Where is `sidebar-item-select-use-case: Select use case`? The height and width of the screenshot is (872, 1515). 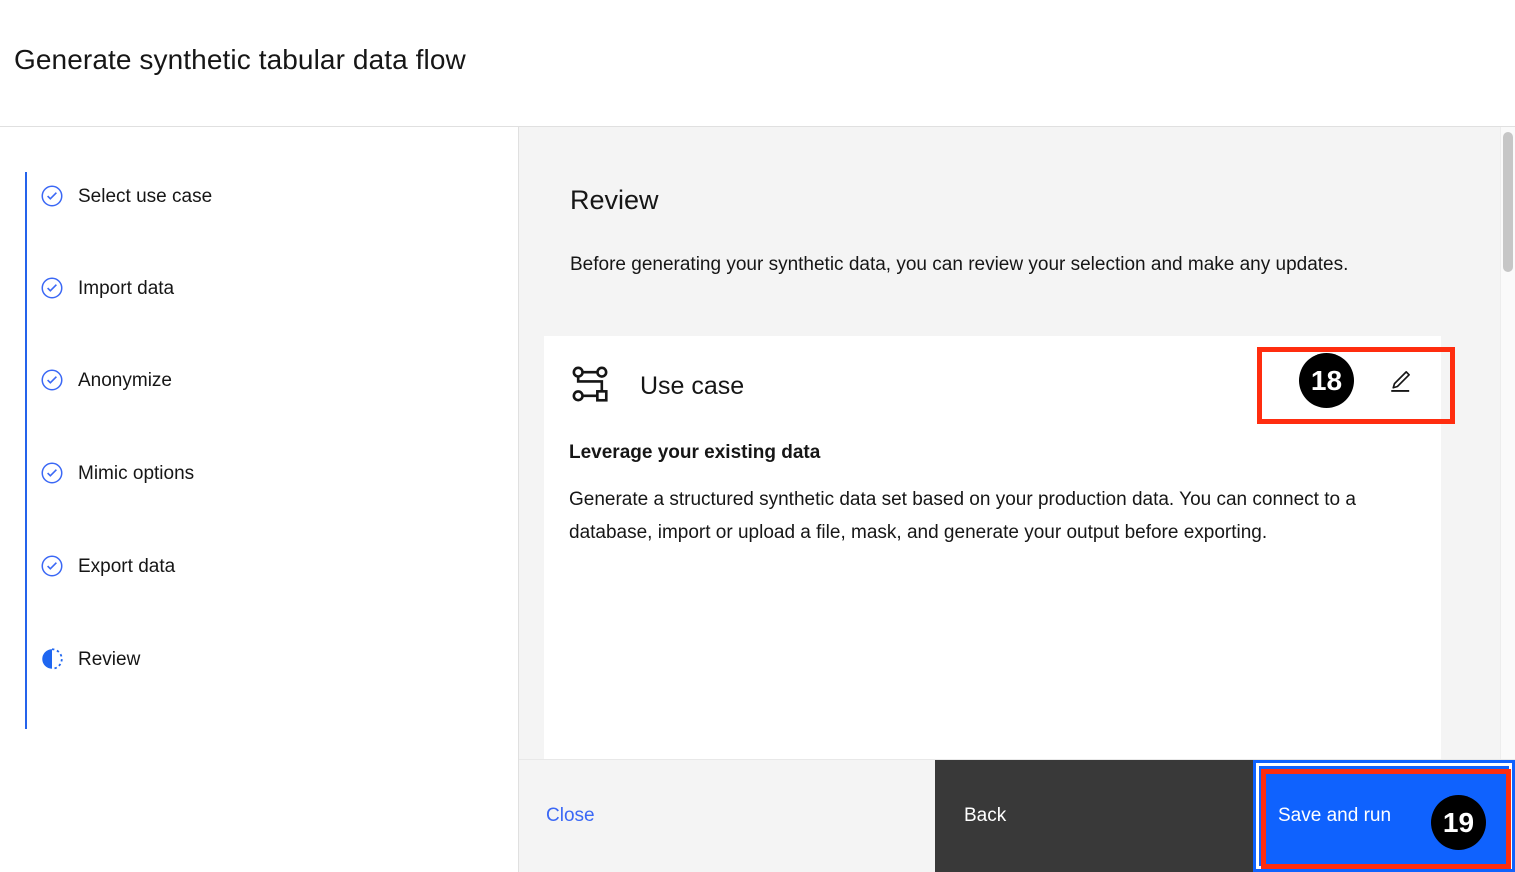 sidebar-item-select-use-case: Select use case is located at coordinates (118, 196).